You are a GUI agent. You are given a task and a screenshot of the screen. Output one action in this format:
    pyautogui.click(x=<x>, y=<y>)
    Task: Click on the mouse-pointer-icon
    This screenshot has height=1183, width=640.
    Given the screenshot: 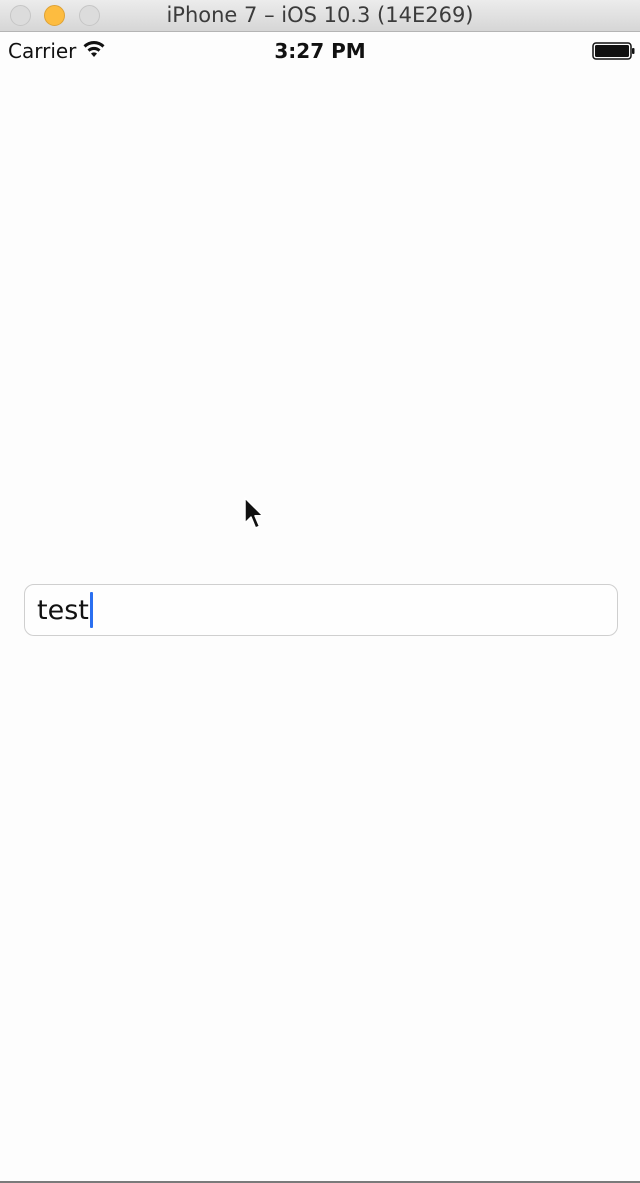 What is the action you would take?
    pyautogui.click(x=254, y=513)
    